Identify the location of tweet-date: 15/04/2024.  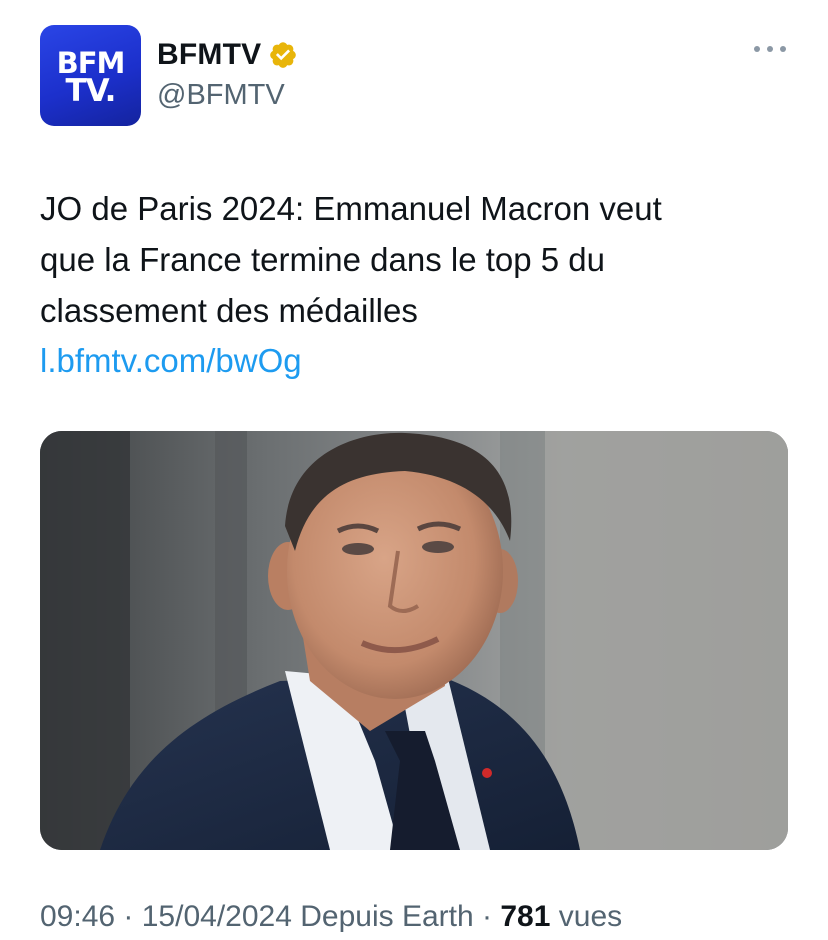
(217, 916).